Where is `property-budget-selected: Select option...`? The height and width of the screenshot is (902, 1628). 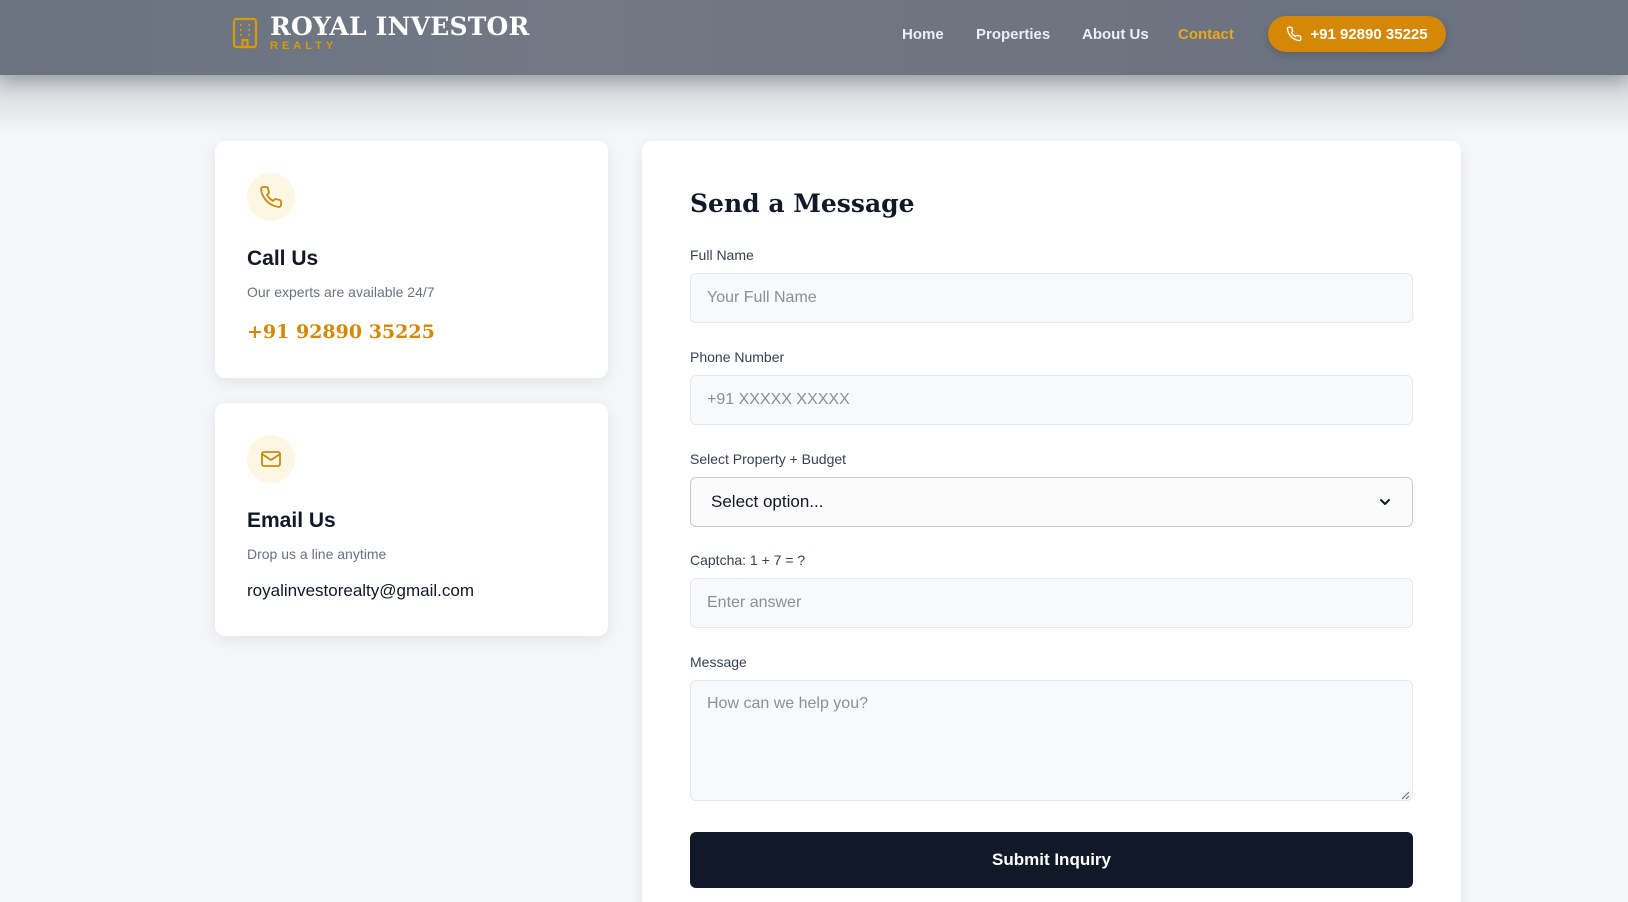 property-budget-selected: Select option... is located at coordinates (767, 501).